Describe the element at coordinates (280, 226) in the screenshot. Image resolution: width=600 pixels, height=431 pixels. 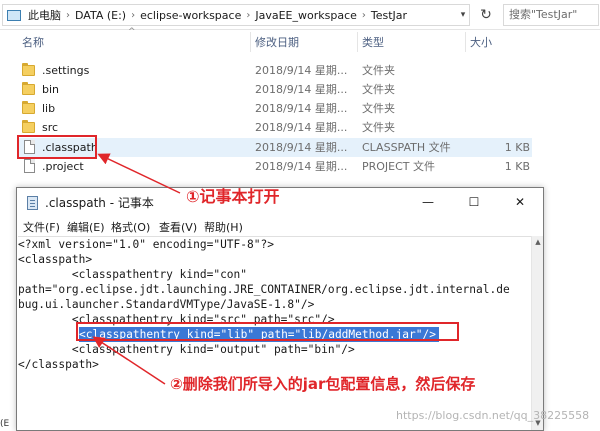
I see `notepad-menubar: 文件(F) 编辑(E) 格式(O) 查看(V) 帮助(H)` at that location.